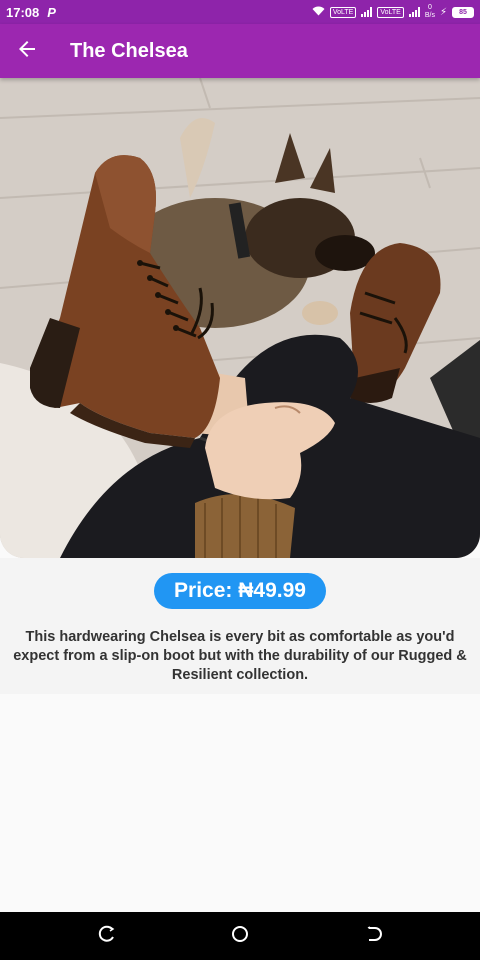  What do you see at coordinates (429, 15) in the screenshot?
I see `network-speed-unit: B/s` at bounding box center [429, 15].